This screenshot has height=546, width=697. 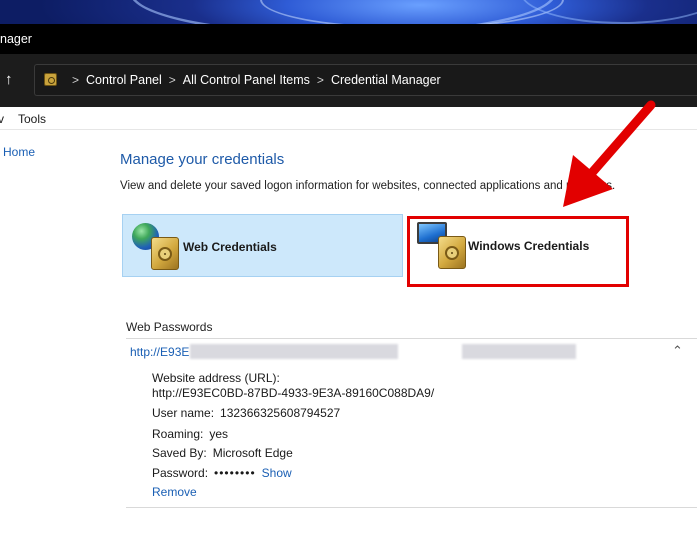 What do you see at coordinates (178, 434) in the screenshot?
I see `roaming-label: Roaming:` at bounding box center [178, 434].